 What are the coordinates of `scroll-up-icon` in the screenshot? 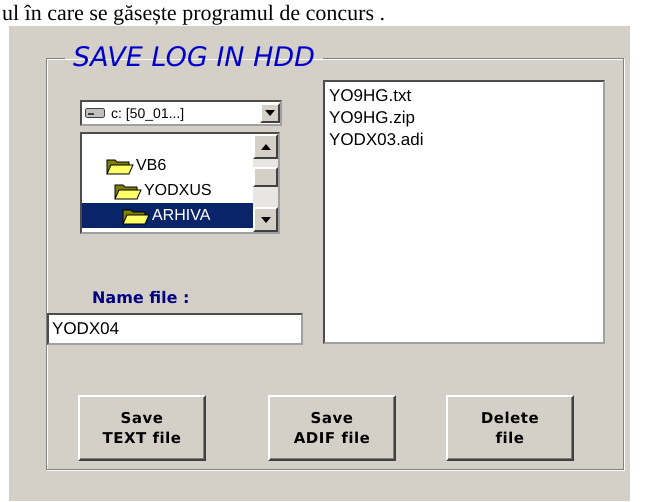 It's located at (265, 146).